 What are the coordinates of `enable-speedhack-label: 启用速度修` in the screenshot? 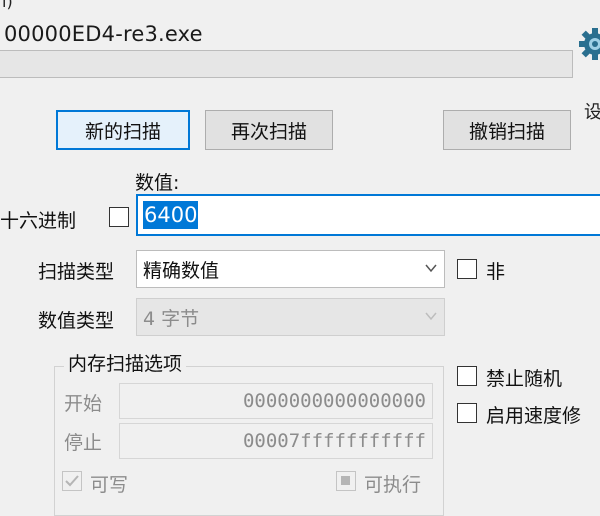 It's located at (534, 416).